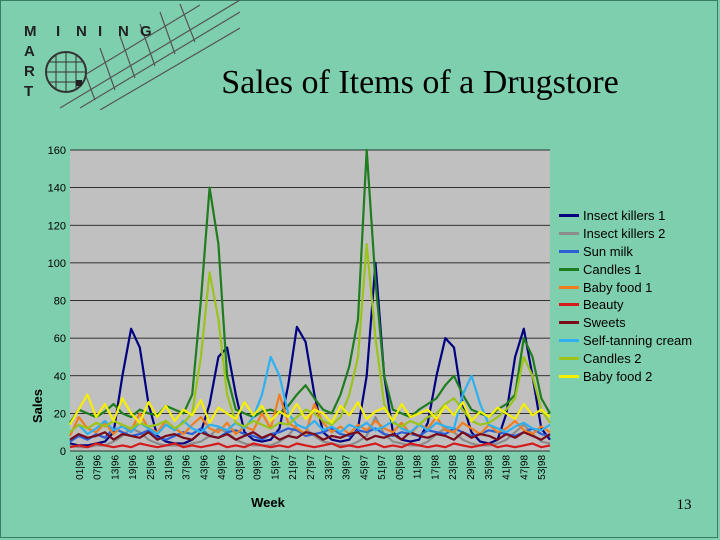 This screenshot has height=540, width=720. I want to click on x-tick-label: 47|98, so click(524, 467).